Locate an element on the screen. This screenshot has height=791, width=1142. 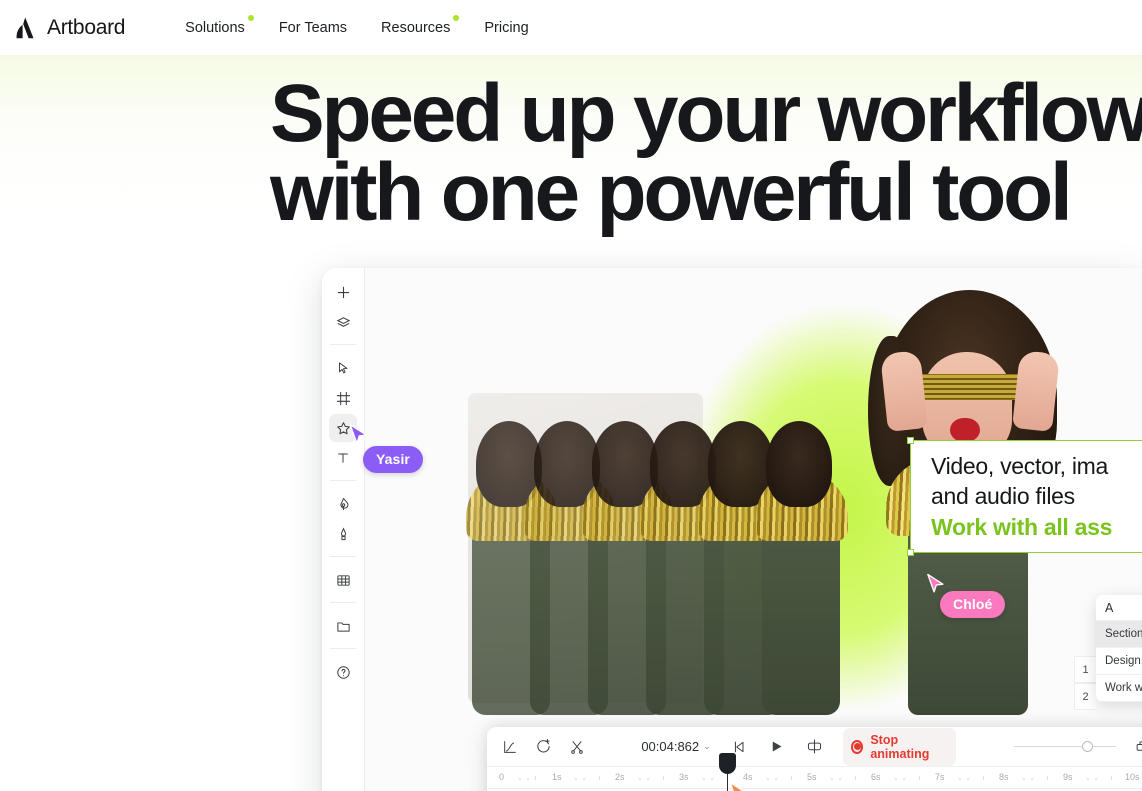
keyframe-icon is located at coordinates (542, 747).